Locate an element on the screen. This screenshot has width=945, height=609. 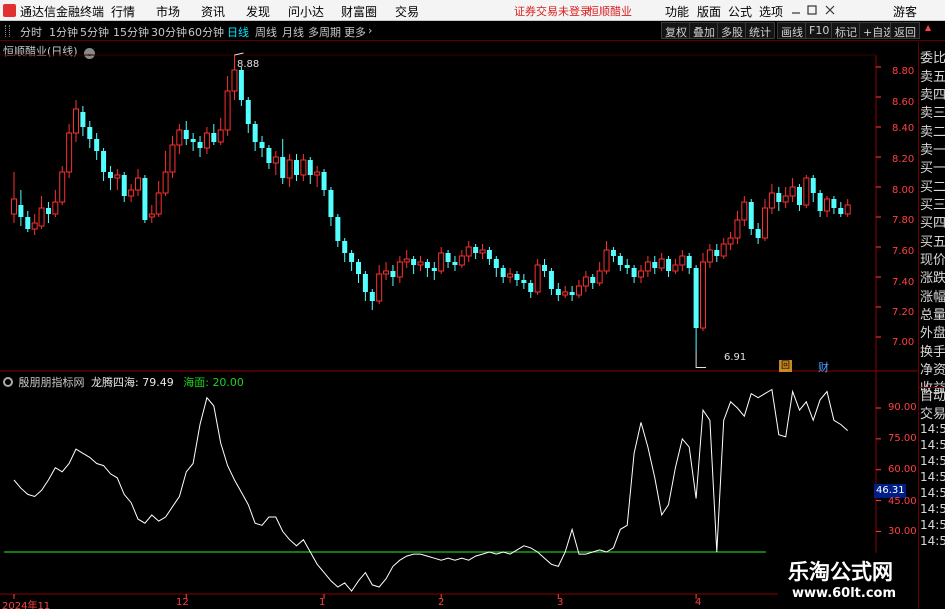
indicator-tick-label: 90.00 is located at coordinates (902, 407).